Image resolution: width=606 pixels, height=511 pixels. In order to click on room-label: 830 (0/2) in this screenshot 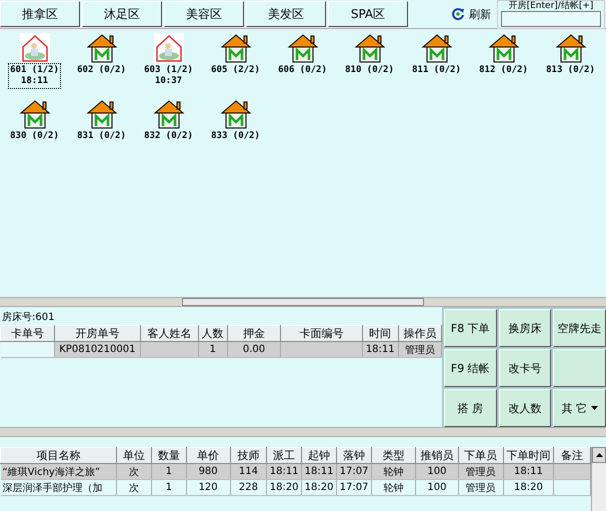, I will do `click(34, 136)`.